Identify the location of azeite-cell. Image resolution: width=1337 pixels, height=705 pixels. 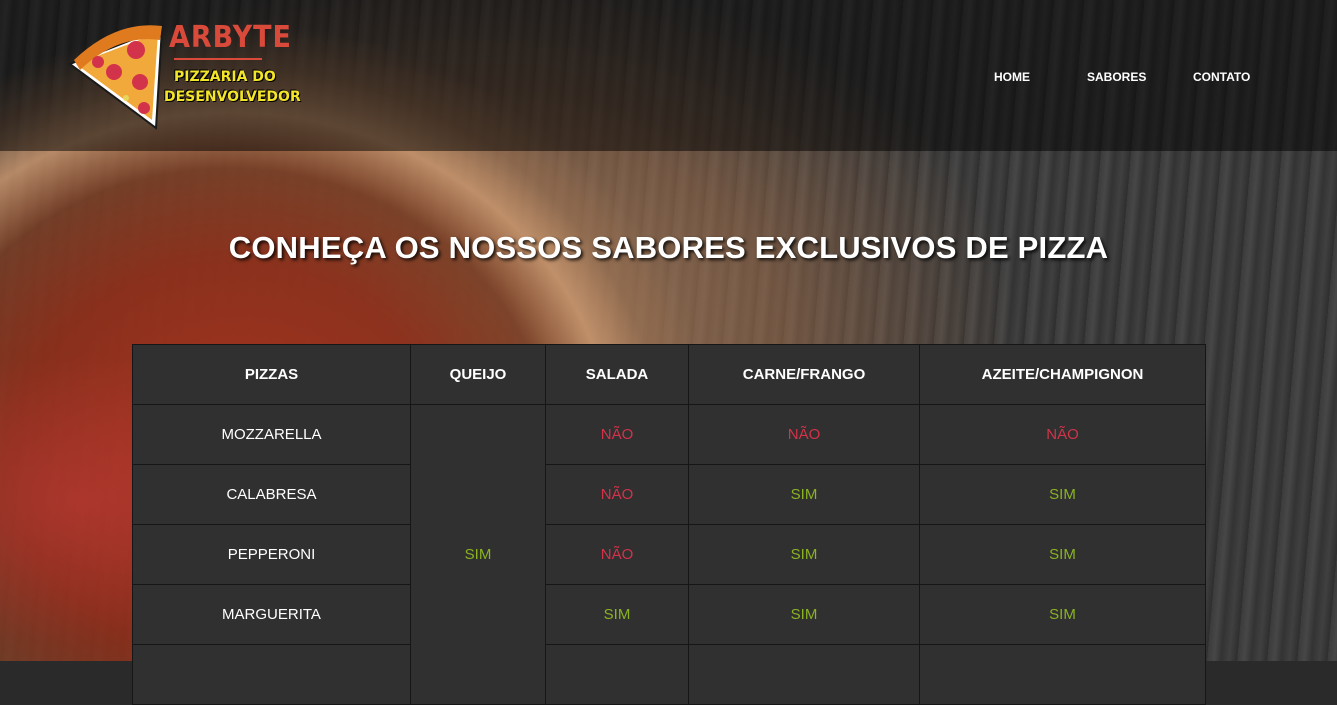
(1062, 674).